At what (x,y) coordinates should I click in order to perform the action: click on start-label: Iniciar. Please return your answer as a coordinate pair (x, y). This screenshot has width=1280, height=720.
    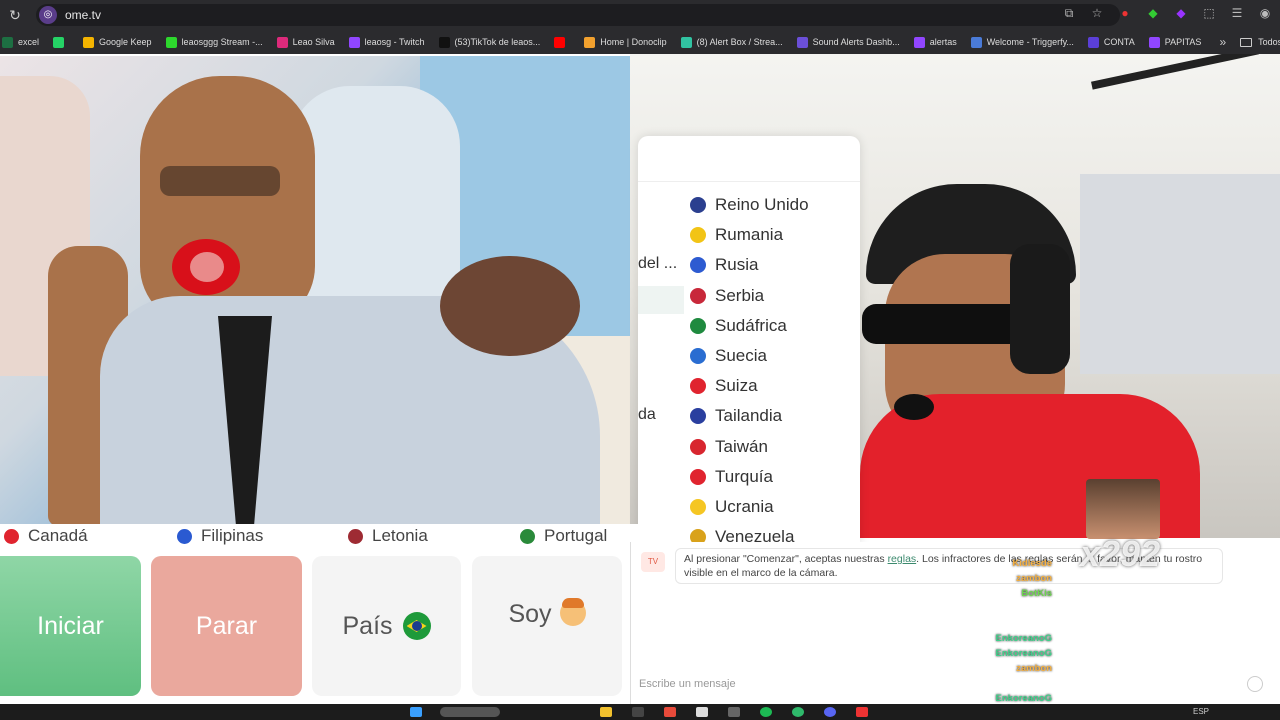
    Looking at the image, I should click on (70, 625).